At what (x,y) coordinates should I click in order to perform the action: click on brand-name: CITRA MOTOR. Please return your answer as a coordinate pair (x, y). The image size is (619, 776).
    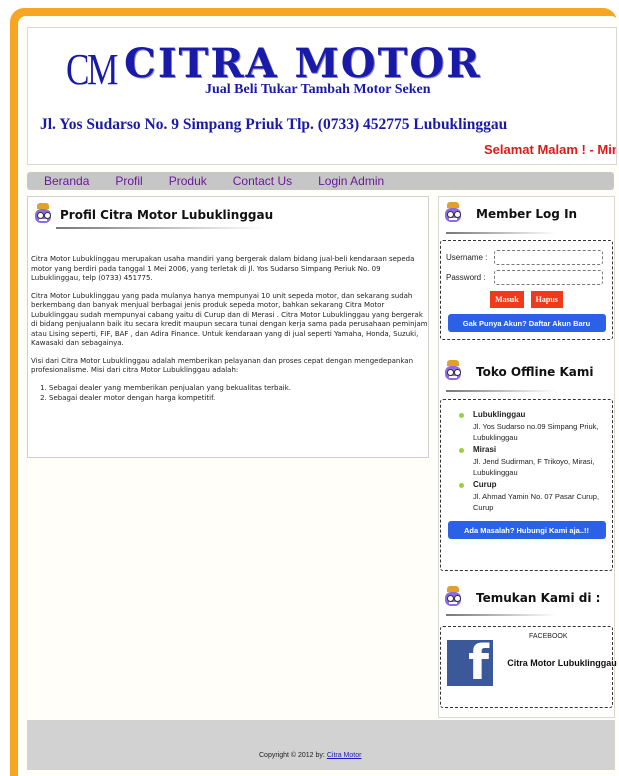
    Looking at the image, I should click on (303, 63).